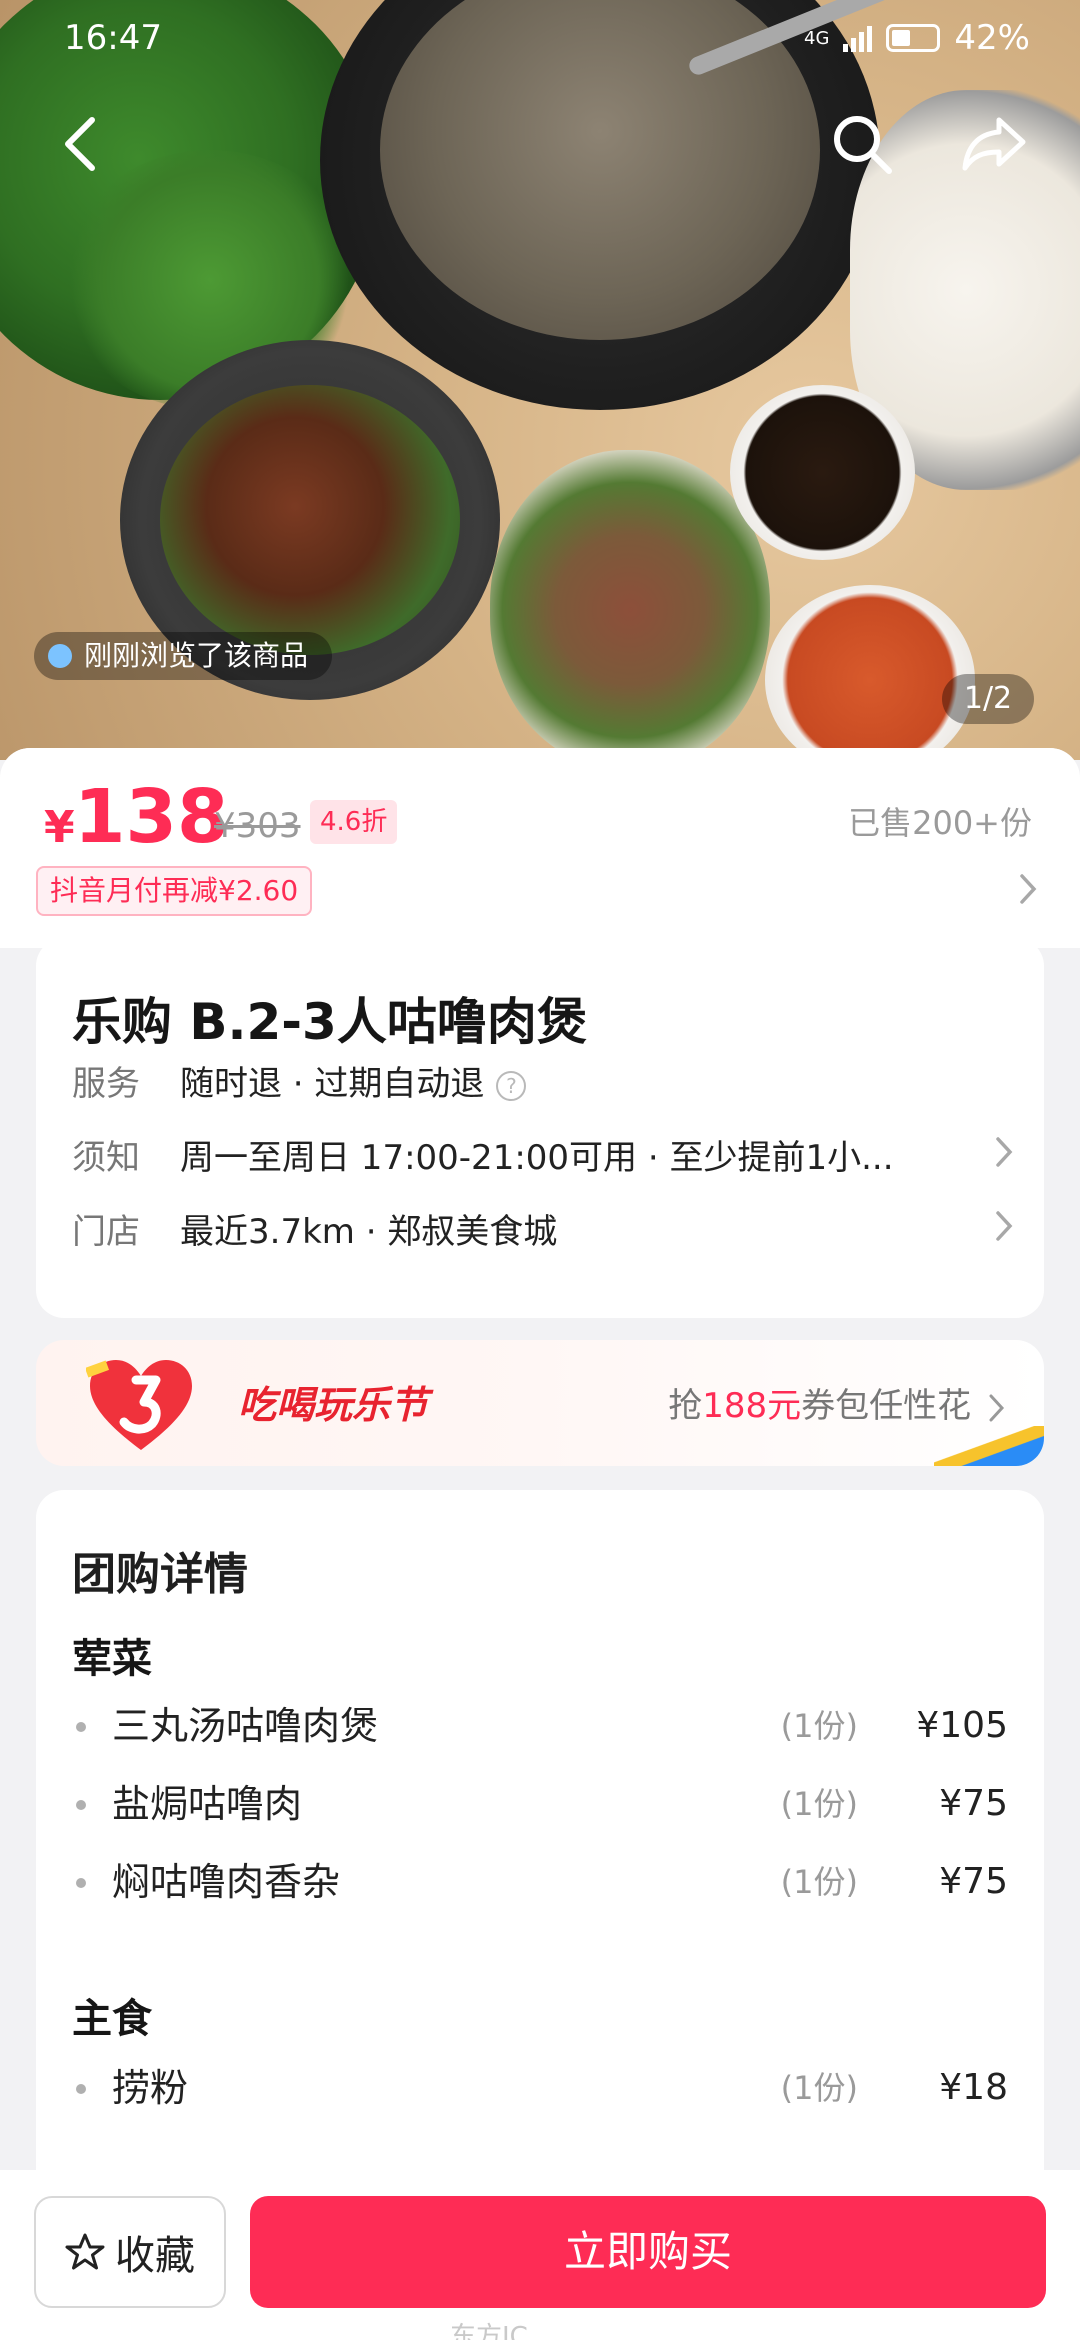 The height and width of the screenshot is (2340, 1080). I want to click on item-price: ¥105, so click(962, 1725).